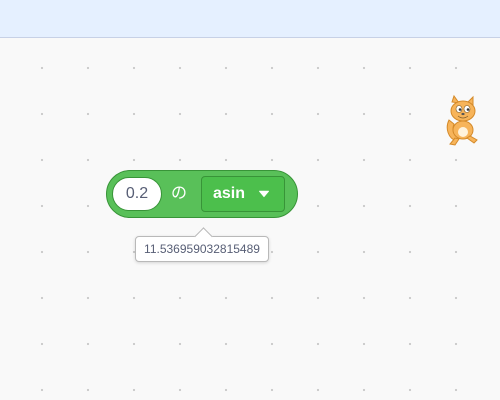 This screenshot has width=500, height=400. What do you see at coordinates (250, 19) in the screenshot?
I see `top-toolbar` at bounding box center [250, 19].